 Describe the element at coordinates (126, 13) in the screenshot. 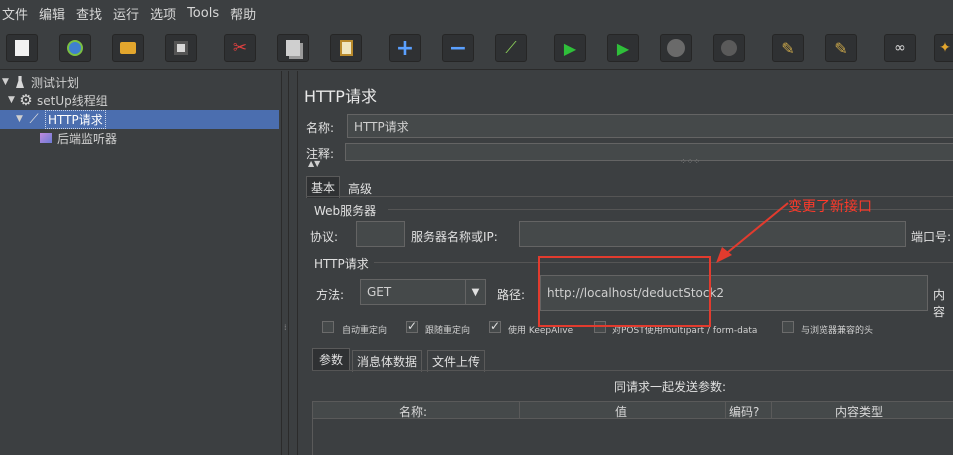

I see `menu-run: 运行` at that location.